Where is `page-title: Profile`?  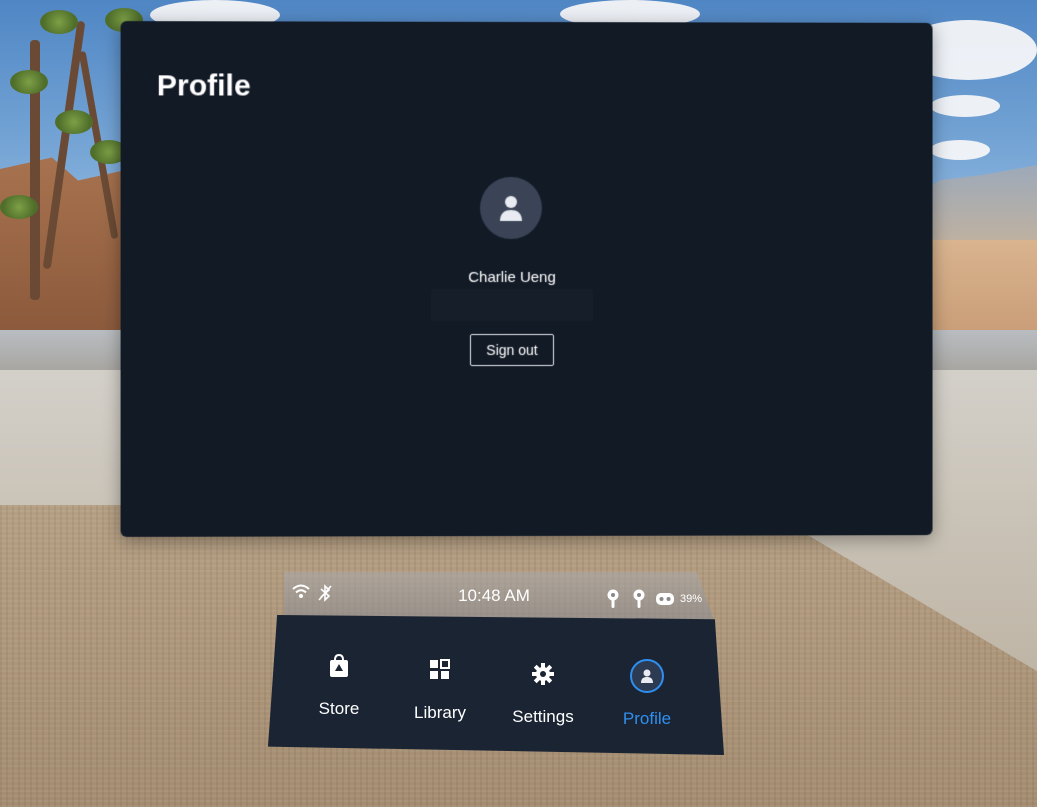
page-title: Profile is located at coordinates (203, 86).